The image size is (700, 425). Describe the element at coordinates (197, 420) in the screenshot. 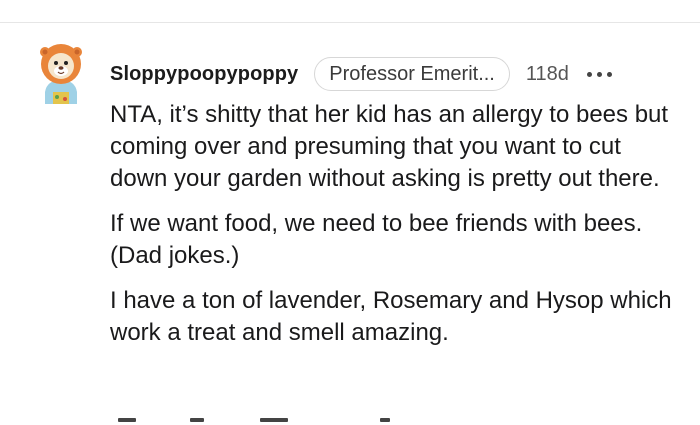

I see `downvote-icon` at that location.